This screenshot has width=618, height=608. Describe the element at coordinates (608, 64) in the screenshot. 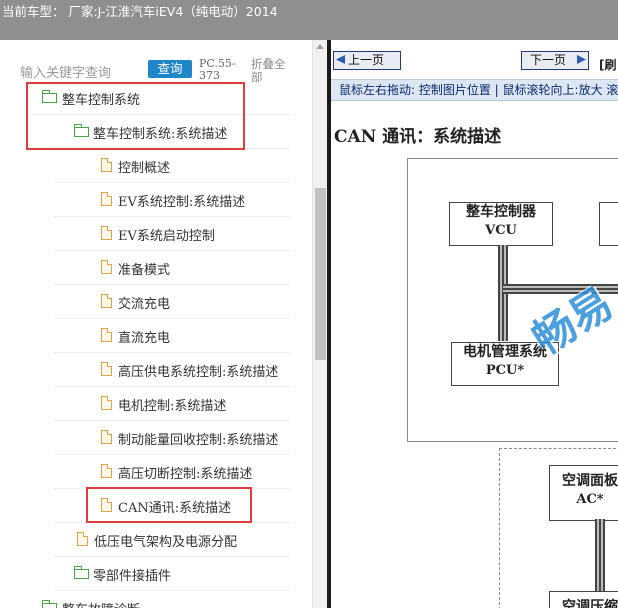

I see `refresh-button: [刷` at that location.